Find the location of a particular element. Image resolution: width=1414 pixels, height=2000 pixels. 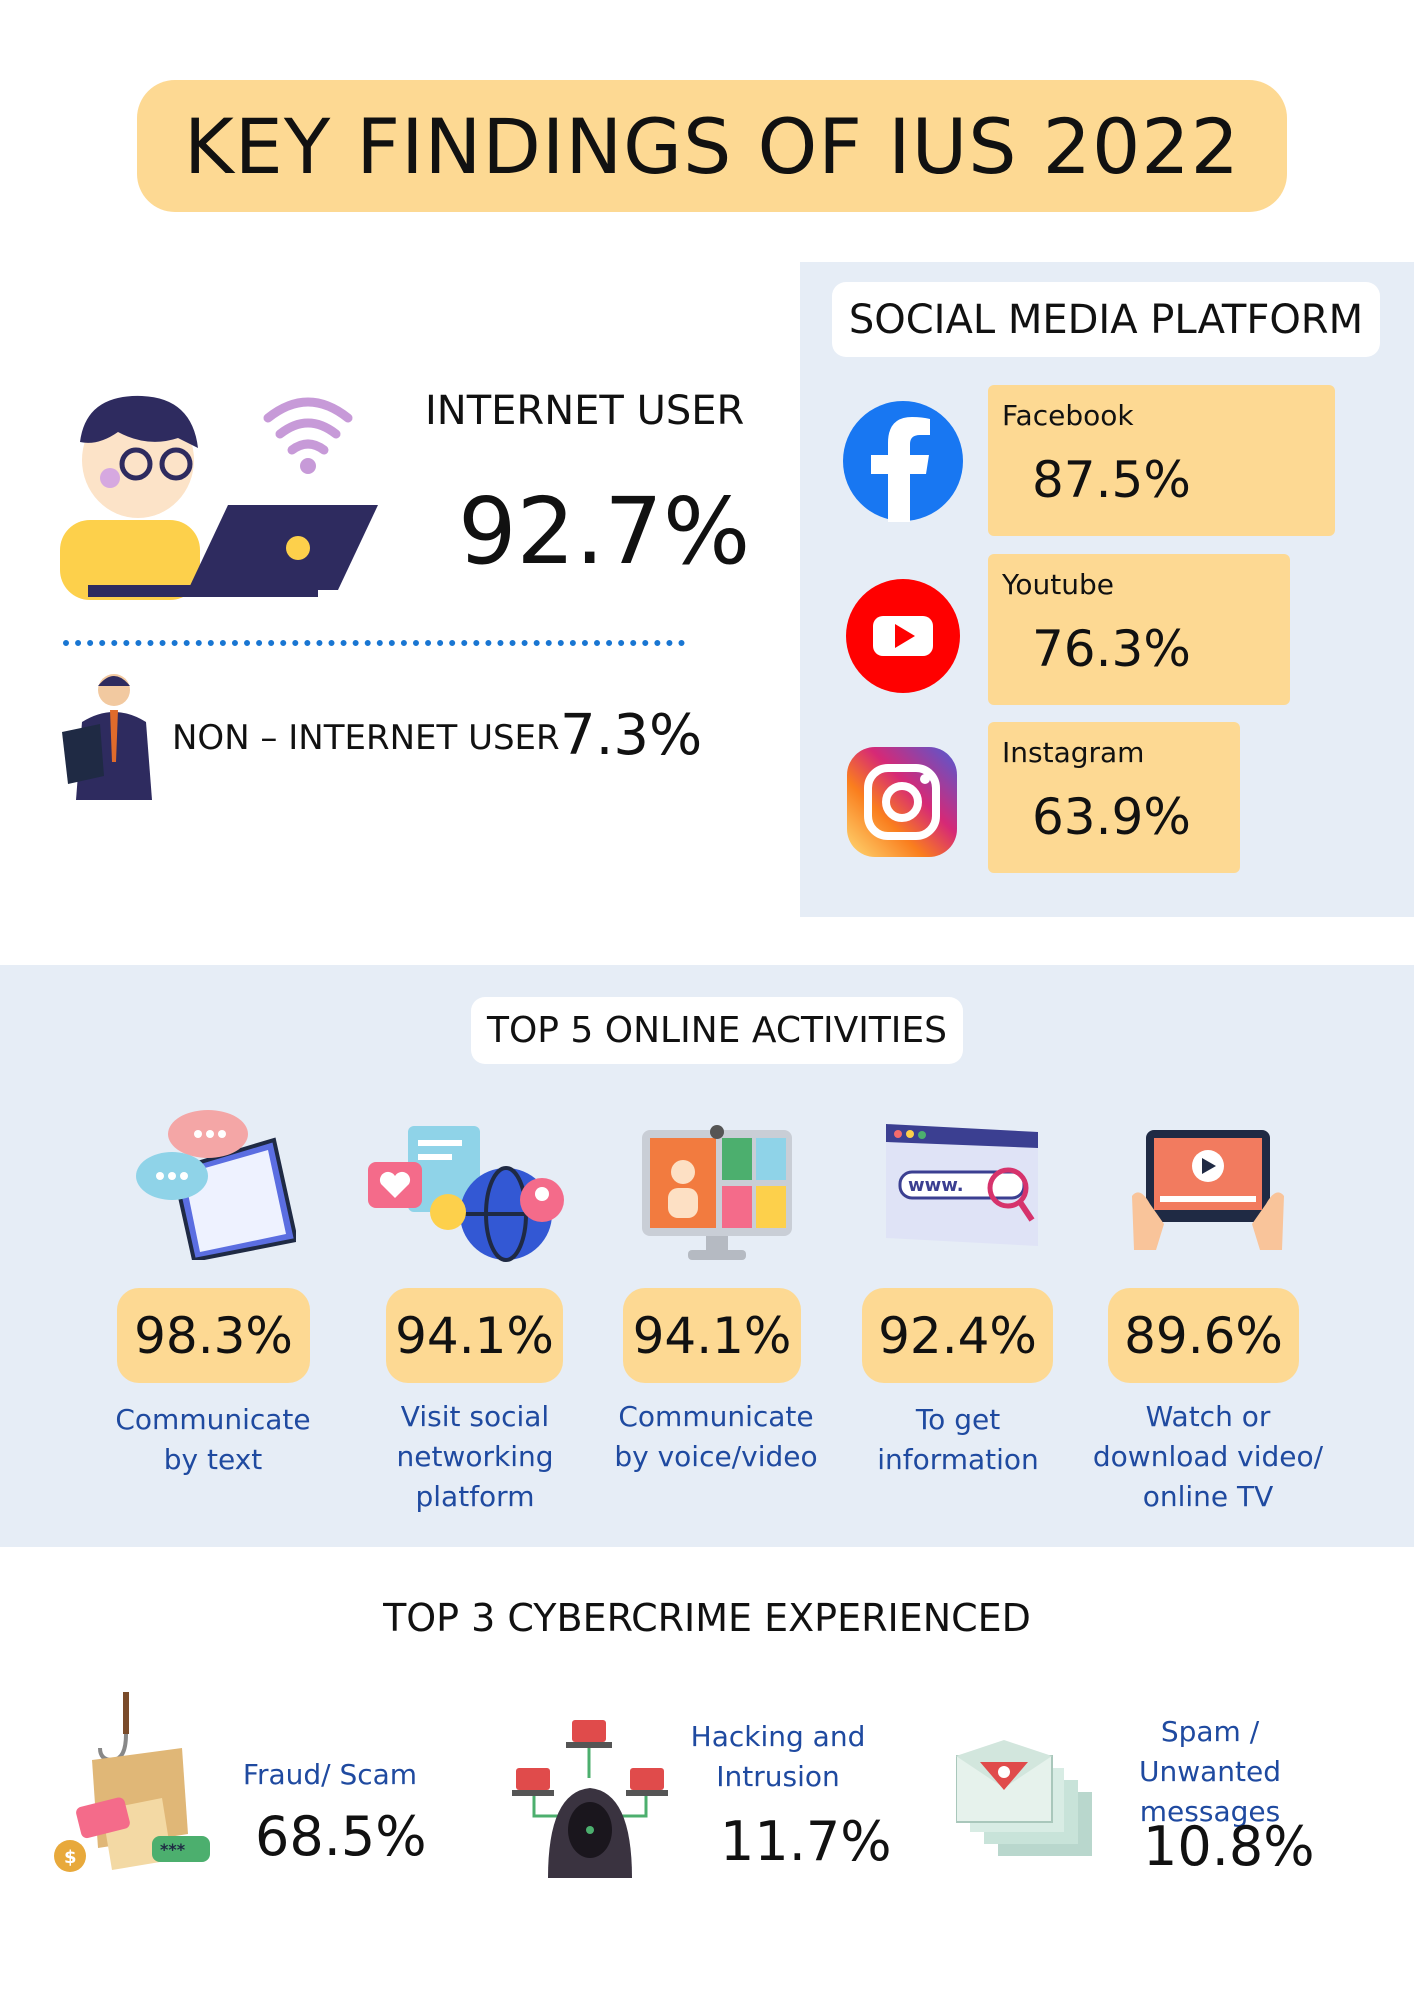

phishing-icon: *** $ is located at coordinates (132, 1782).